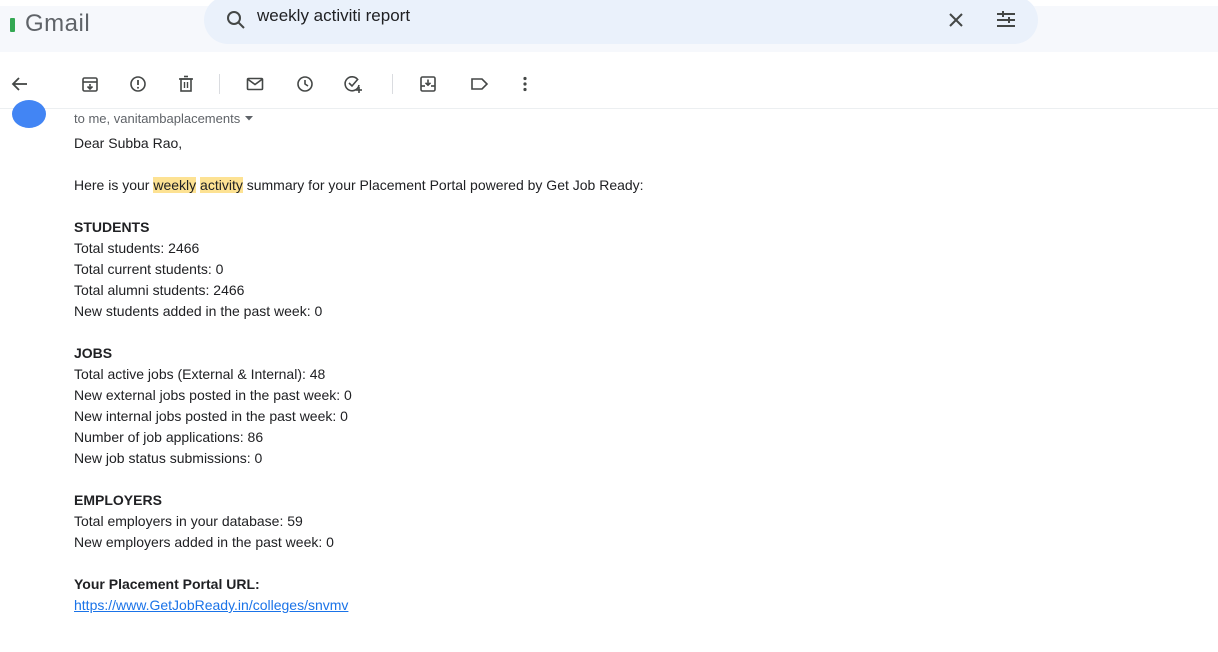 This screenshot has height=652, width=1218. What do you see at coordinates (128, 143) in the screenshot?
I see `greeting: Dear Subba Rao,` at bounding box center [128, 143].